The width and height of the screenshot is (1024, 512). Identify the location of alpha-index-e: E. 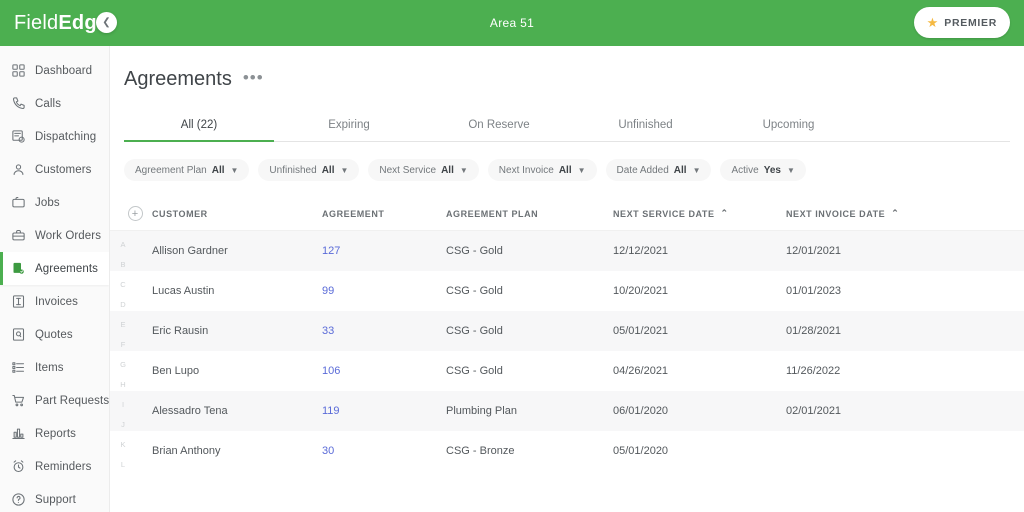
(122, 325).